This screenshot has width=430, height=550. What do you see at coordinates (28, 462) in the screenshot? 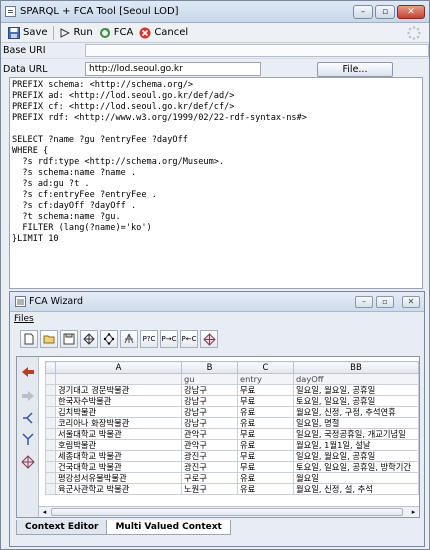
I see `concept-lattice-icon` at bounding box center [28, 462].